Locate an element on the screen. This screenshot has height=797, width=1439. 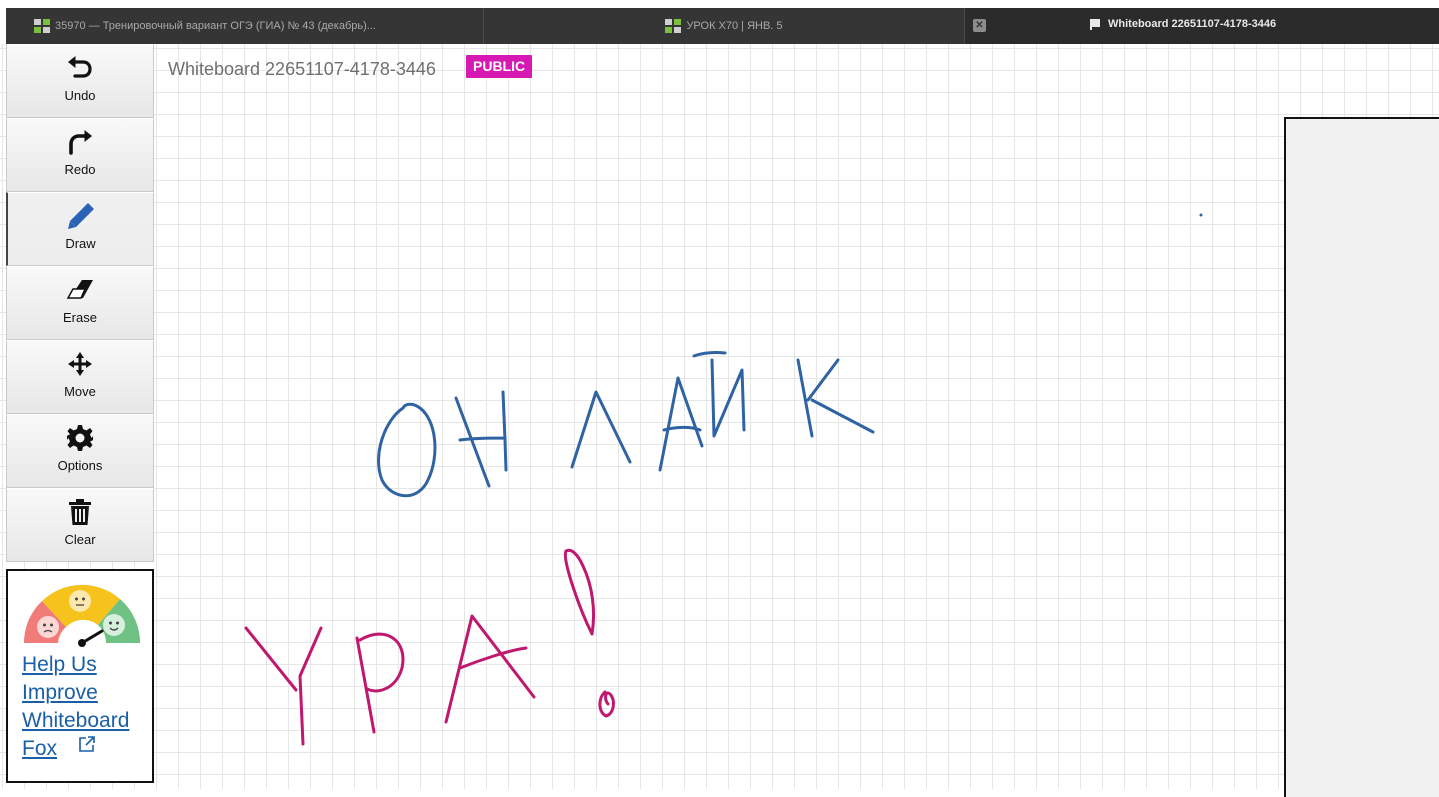
move-arrows-icon is located at coordinates (80, 364).